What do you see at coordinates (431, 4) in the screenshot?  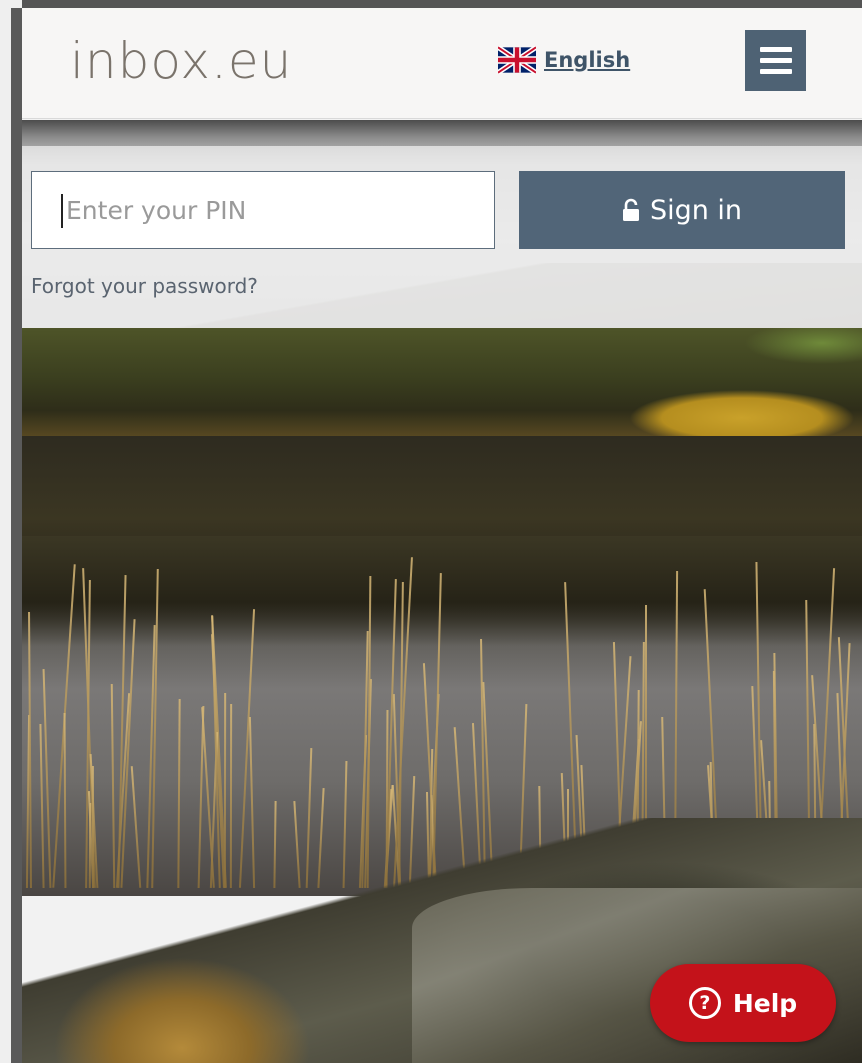 I see `window-top-border` at bounding box center [431, 4].